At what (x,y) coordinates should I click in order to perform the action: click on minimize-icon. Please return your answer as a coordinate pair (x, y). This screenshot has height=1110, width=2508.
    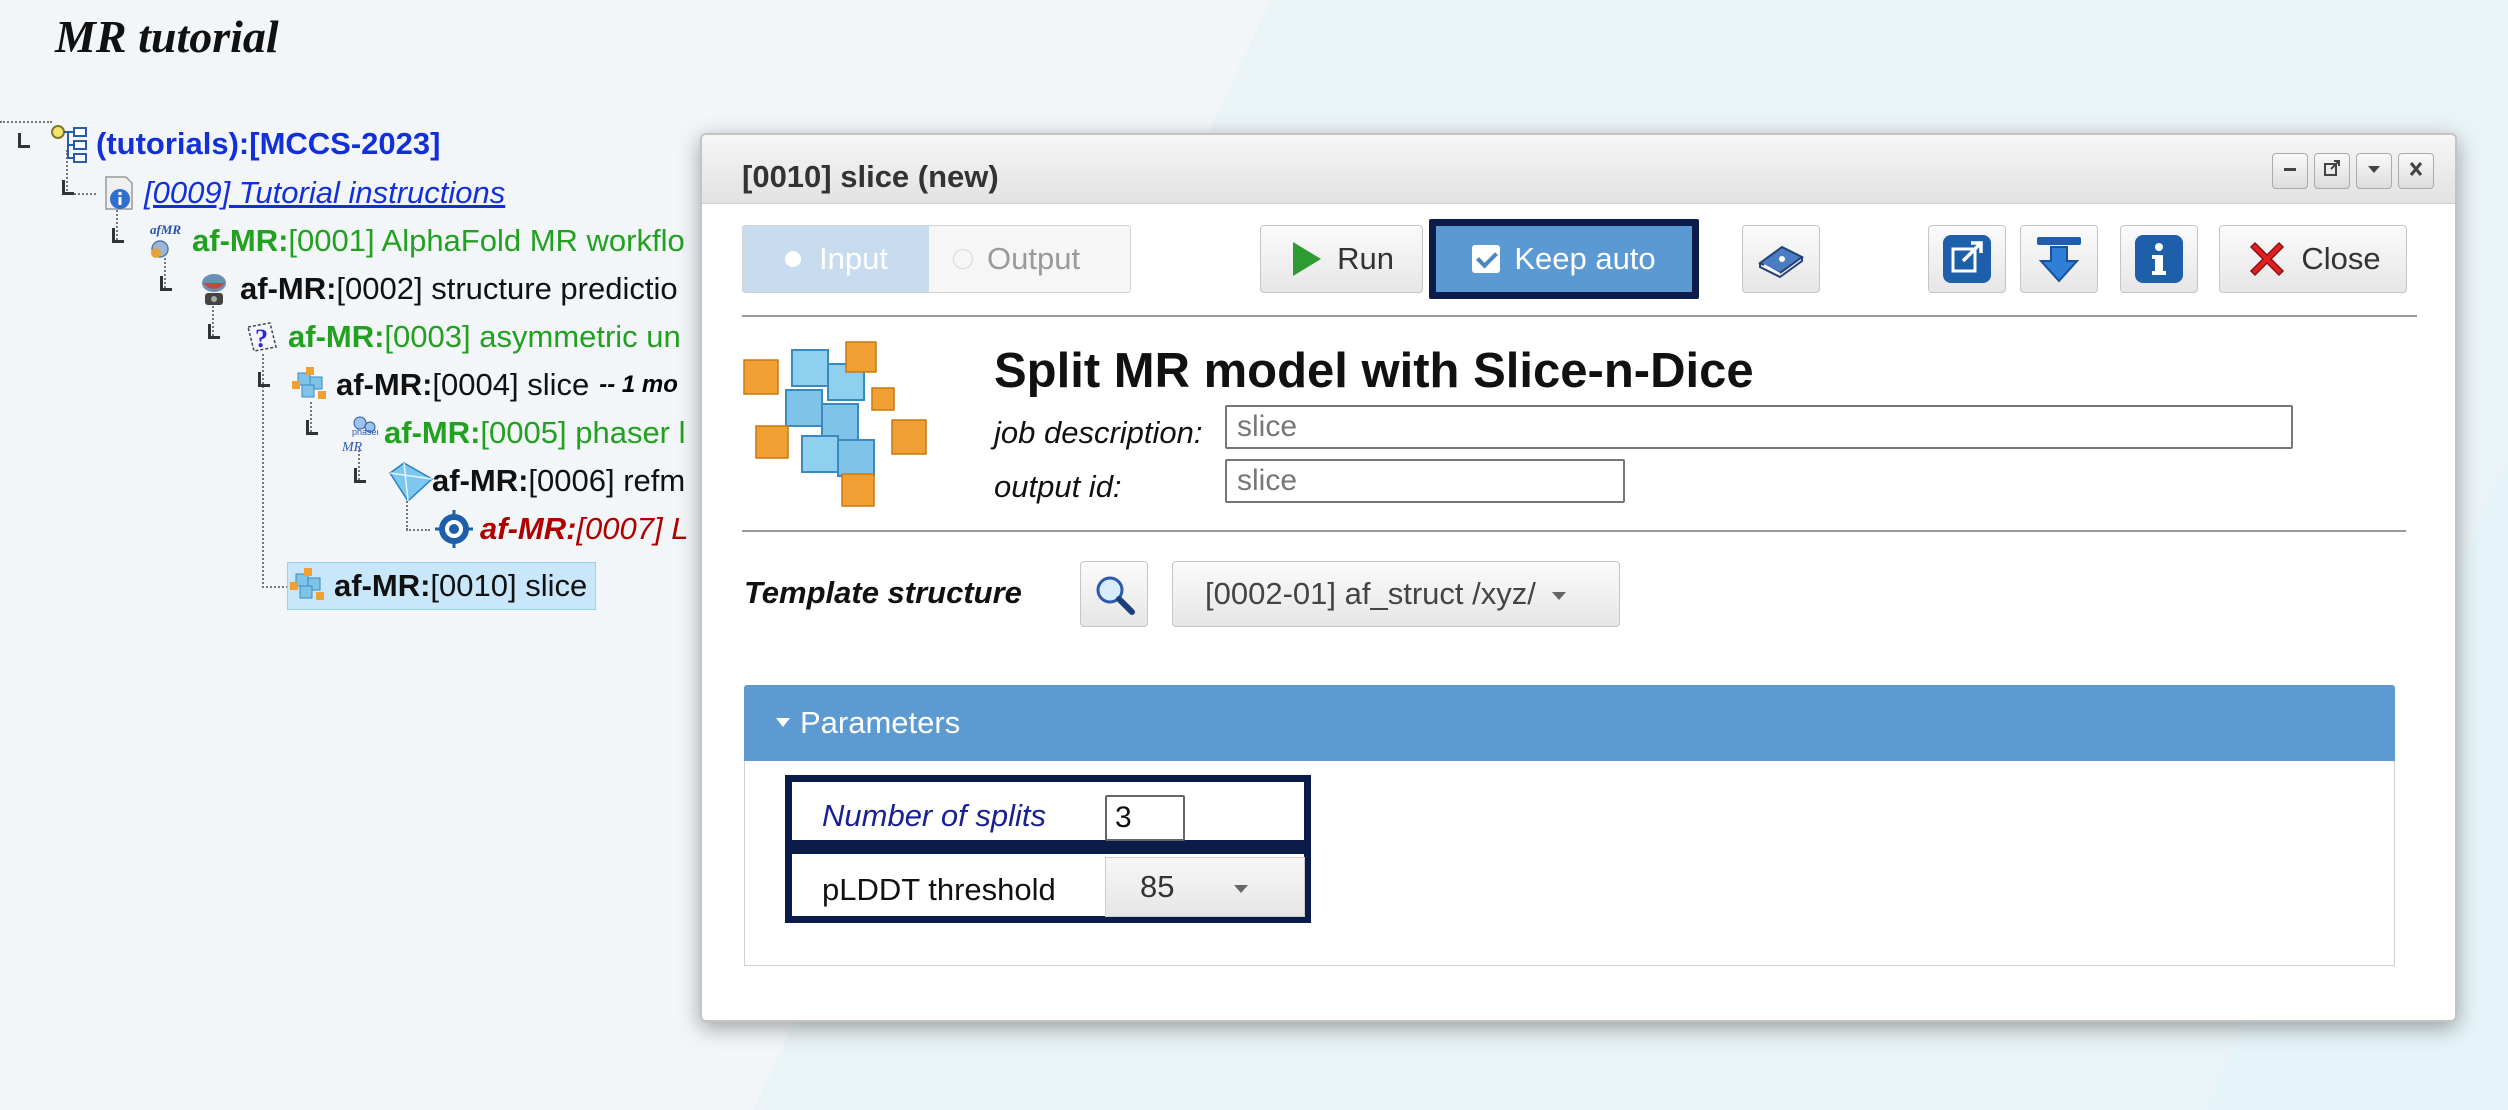
    Looking at the image, I should click on (2290, 169).